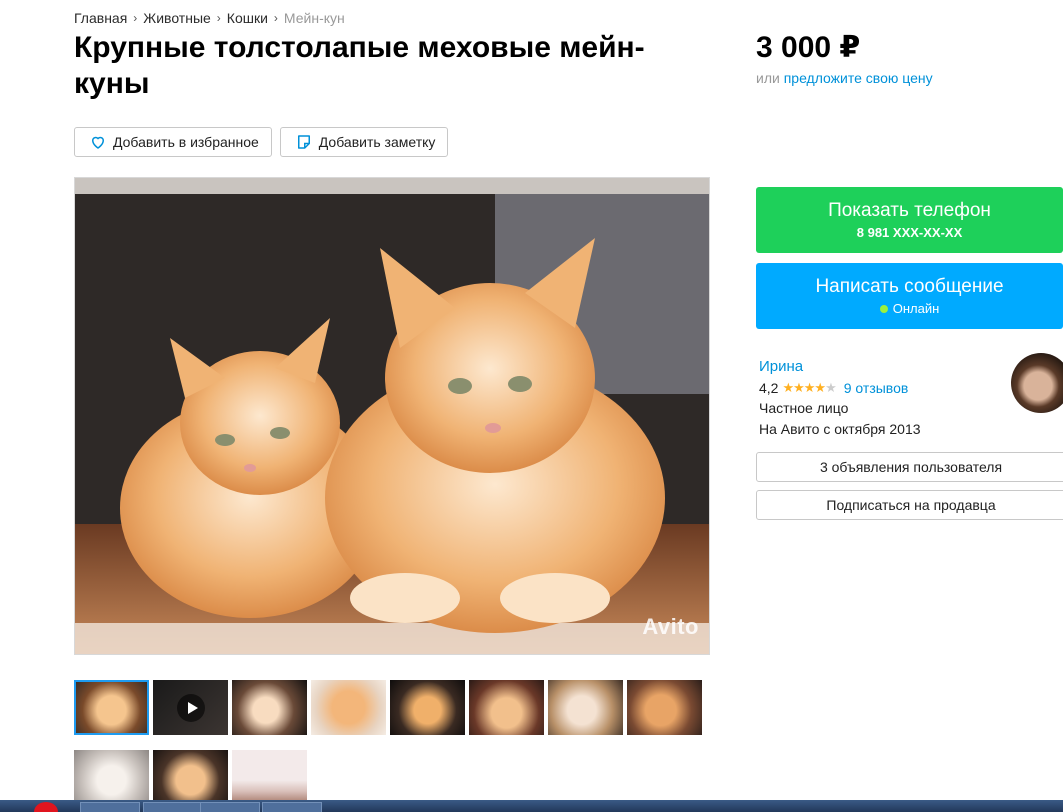 The image size is (1063, 812). I want to click on add-note-button: Добавить заметку, so click(364, 142).